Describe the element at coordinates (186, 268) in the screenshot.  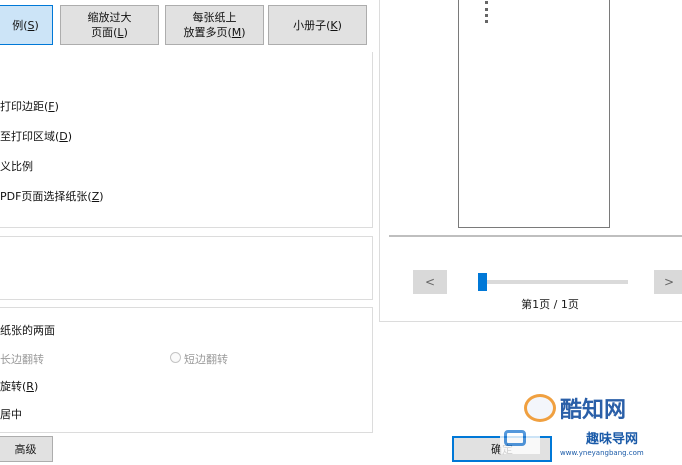
I see `orientation-group` at that location.